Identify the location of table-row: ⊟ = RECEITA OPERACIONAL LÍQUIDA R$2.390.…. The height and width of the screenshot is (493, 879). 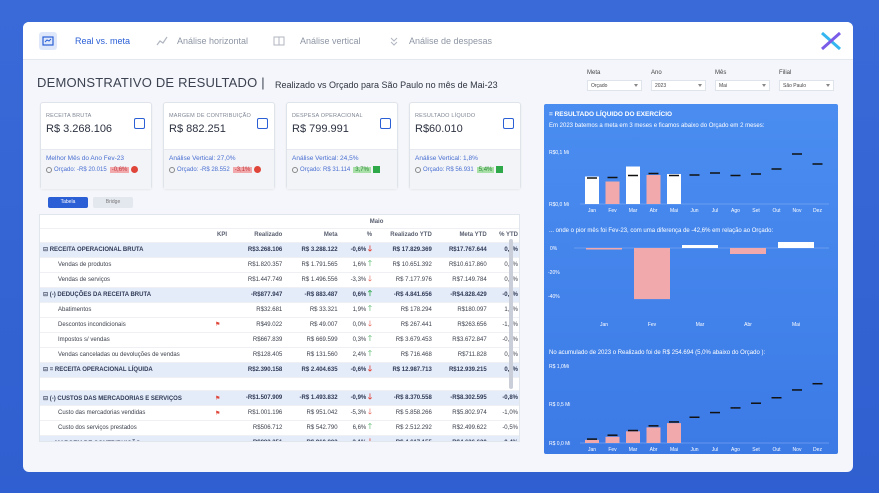
(279, 370).